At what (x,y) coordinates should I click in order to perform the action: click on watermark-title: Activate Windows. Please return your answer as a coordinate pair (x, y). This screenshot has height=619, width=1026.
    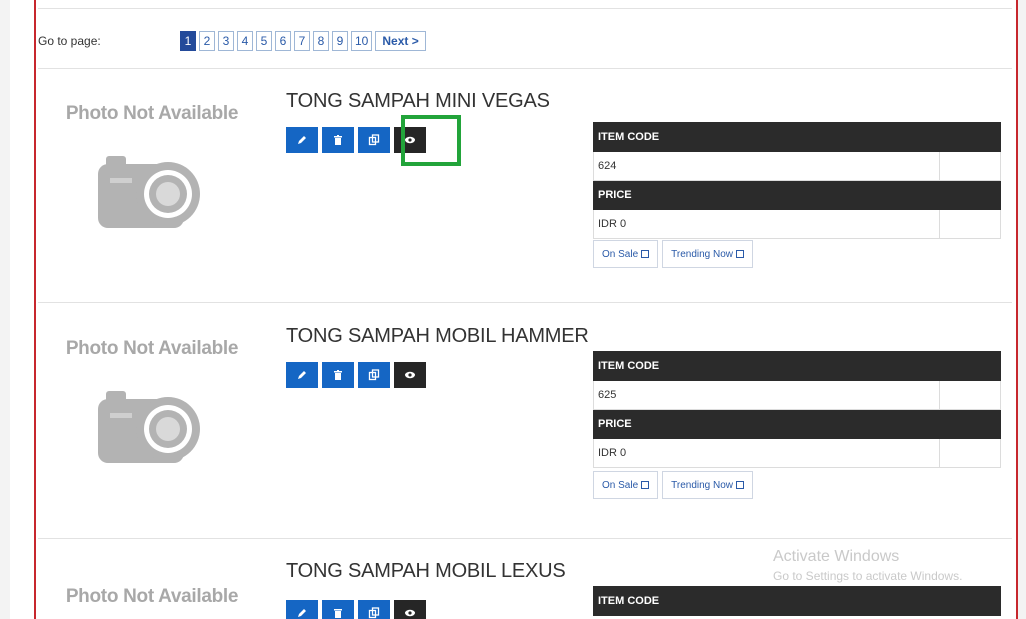
    Looking at the image, I should click on (836, 556).